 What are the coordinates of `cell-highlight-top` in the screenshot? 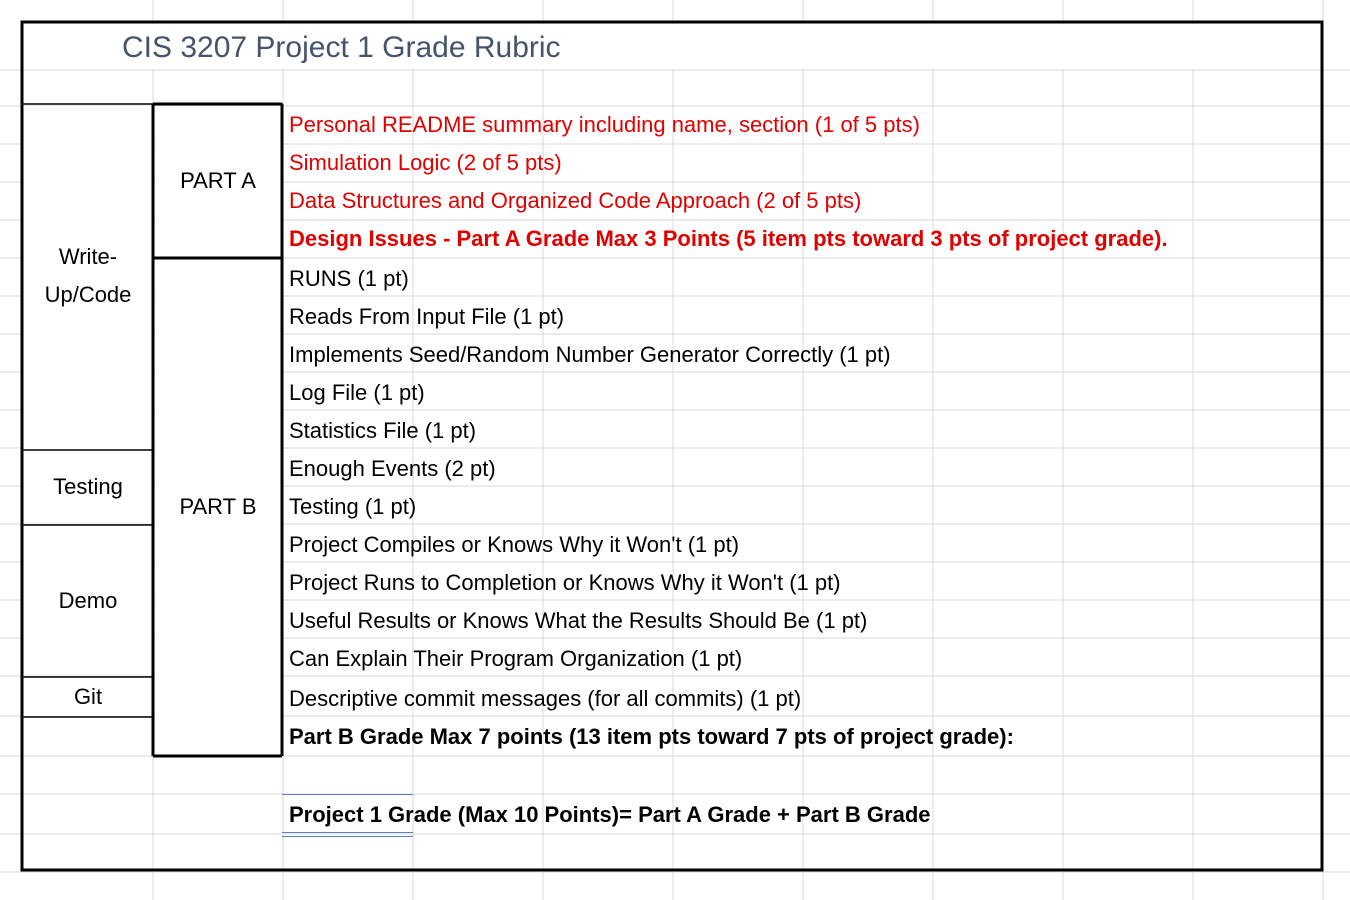 It's located at (347, 794).